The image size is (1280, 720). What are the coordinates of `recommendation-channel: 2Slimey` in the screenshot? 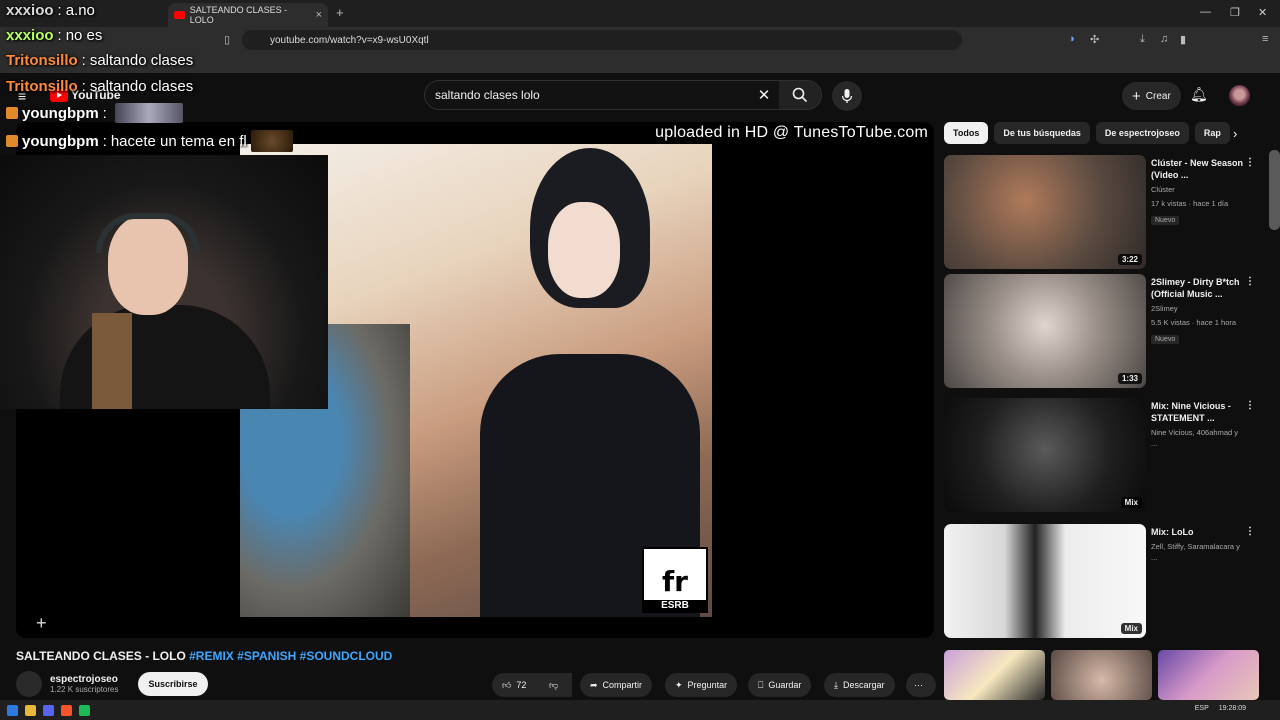 It's located at (1198, 308).